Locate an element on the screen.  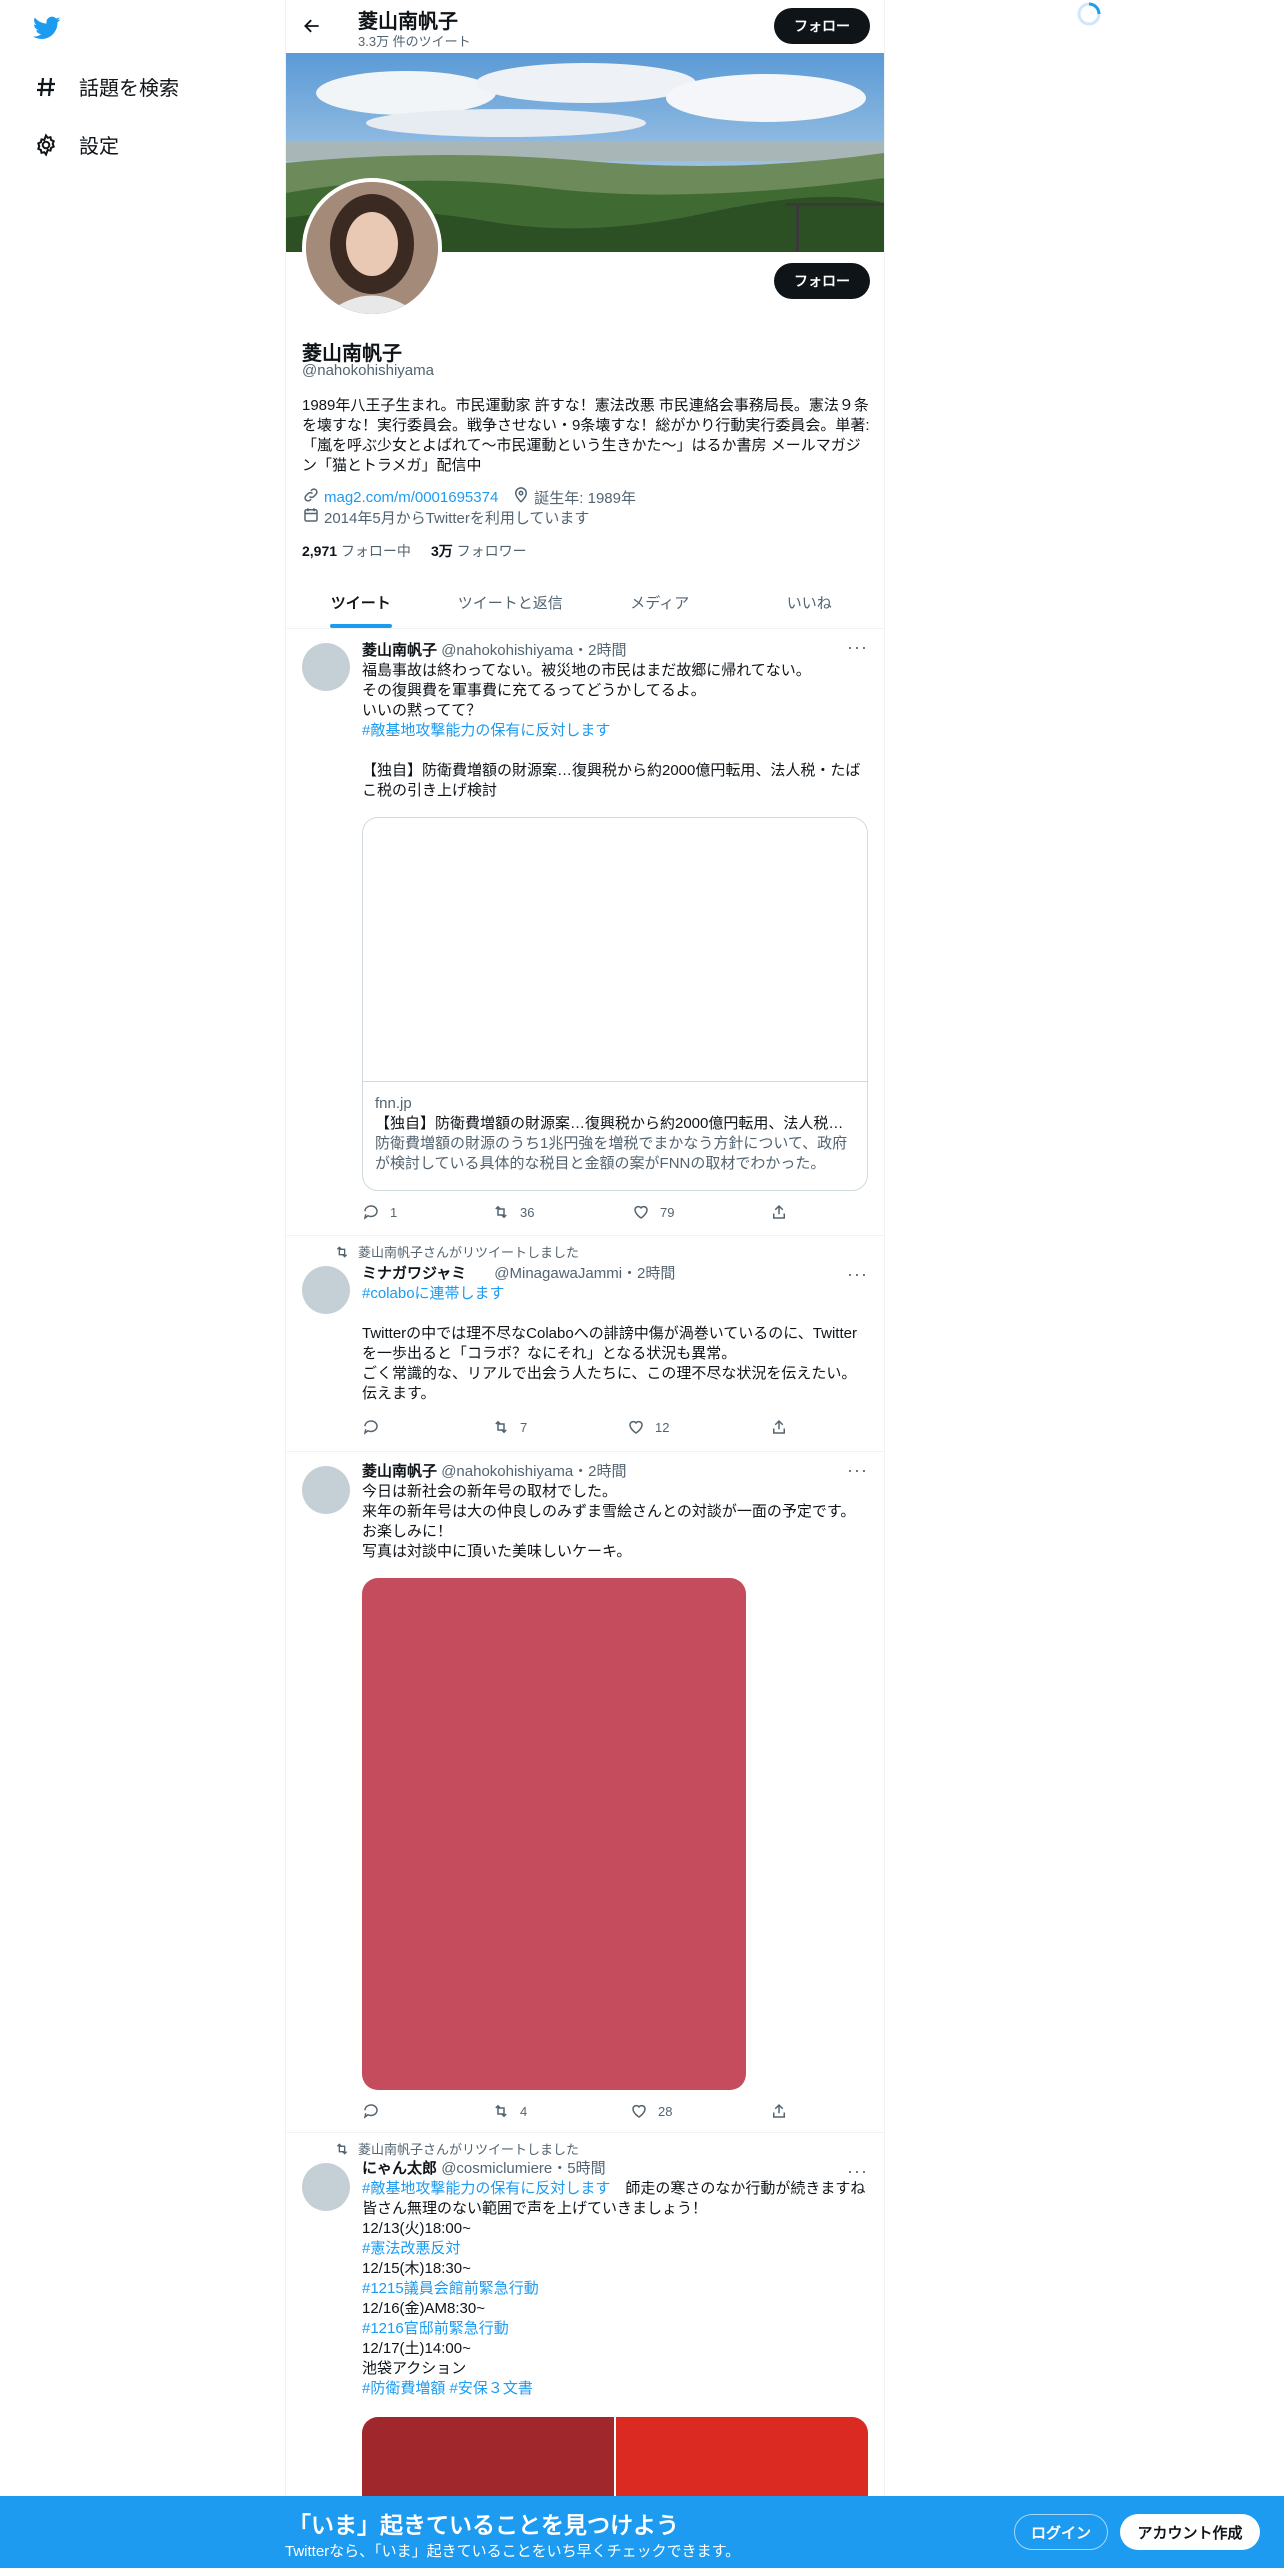
retweet-count: 4 is located at coordinates (524, 2111).